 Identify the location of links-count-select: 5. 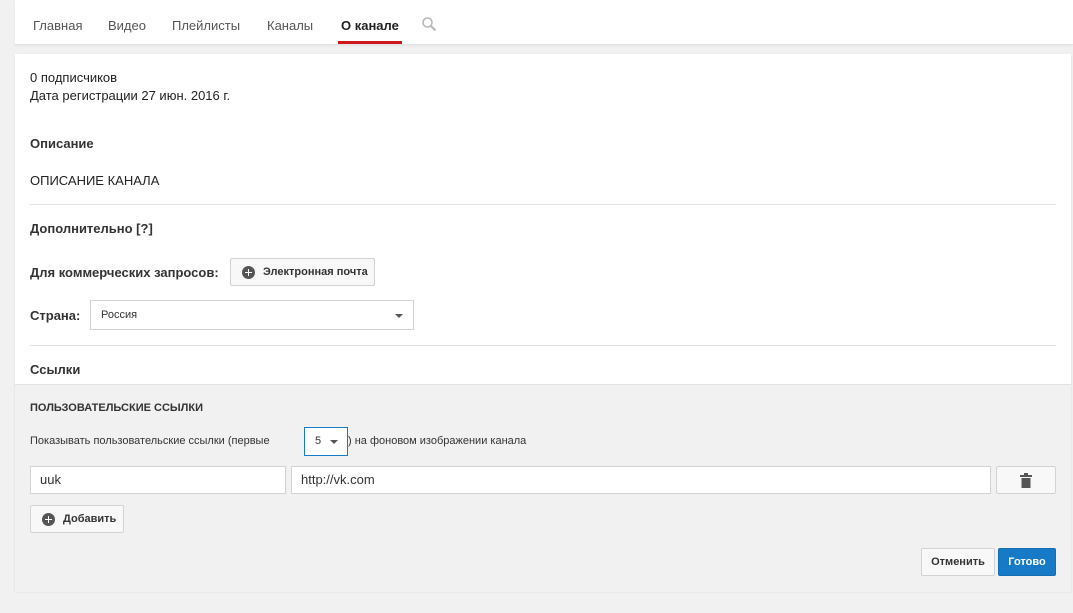
(326, 441).